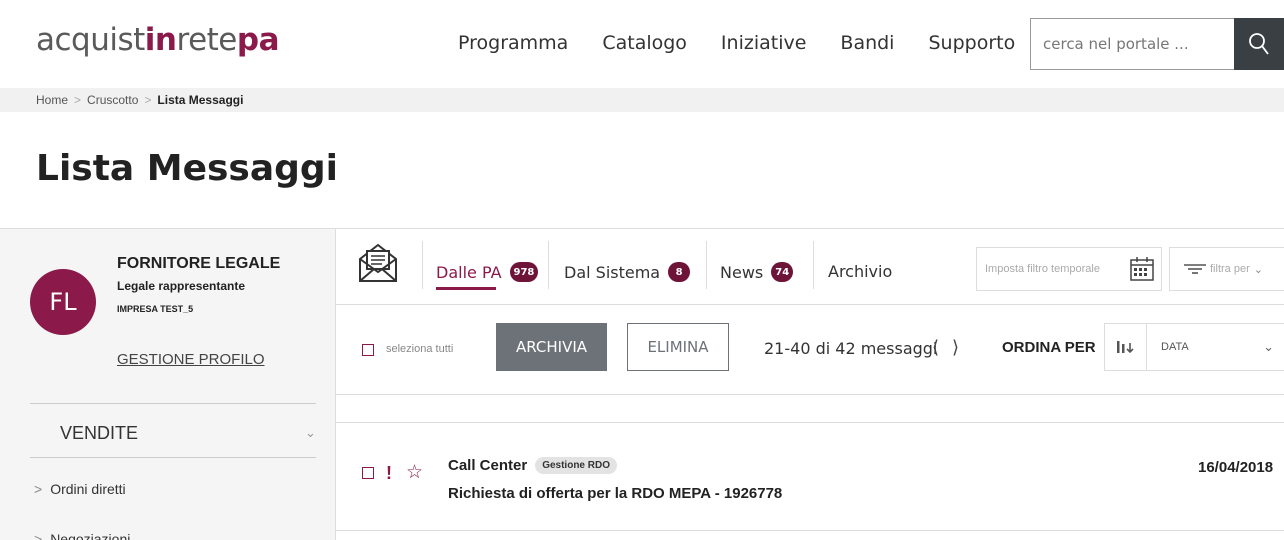 This screenshot has height=540, width=1284. I want to click on tab-label: Archivio, so click(860, 271).